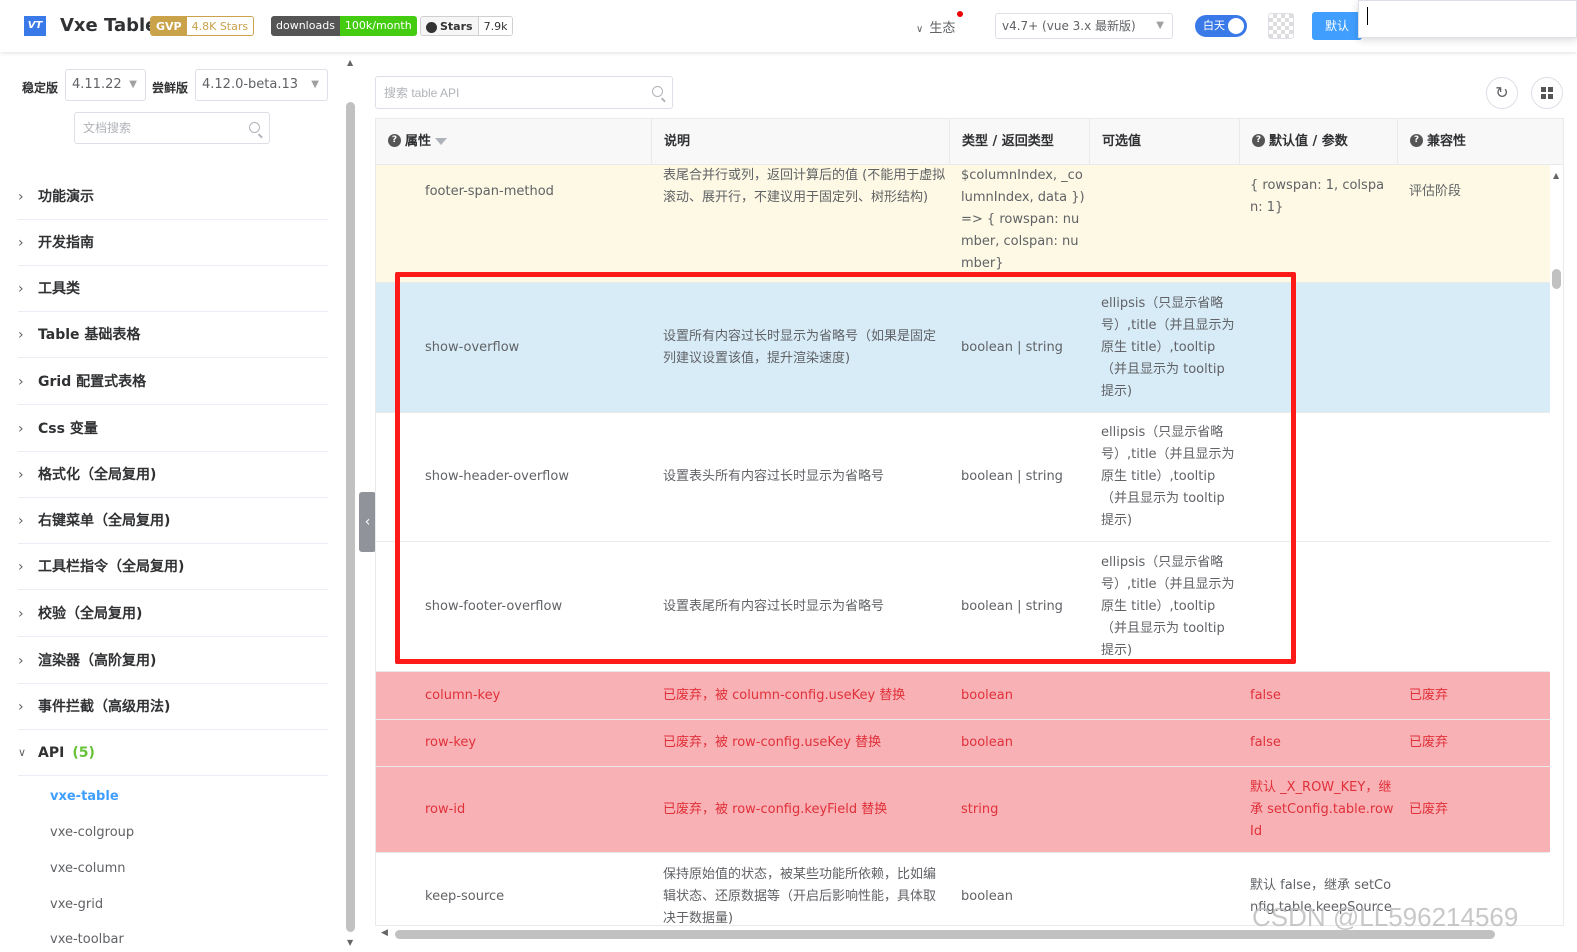 The height and width of the screenshot is (952, 1577). Describe the element at coordinates (1008, 141) in the screenshot. I see `column-header-label: 类型 / 返回类型` at that location.